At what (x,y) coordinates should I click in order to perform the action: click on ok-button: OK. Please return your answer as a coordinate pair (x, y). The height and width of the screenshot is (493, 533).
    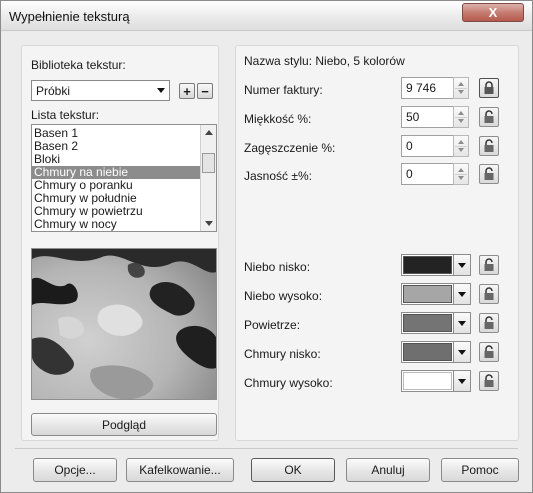
    Looking at the image, I should click on (293, 470).